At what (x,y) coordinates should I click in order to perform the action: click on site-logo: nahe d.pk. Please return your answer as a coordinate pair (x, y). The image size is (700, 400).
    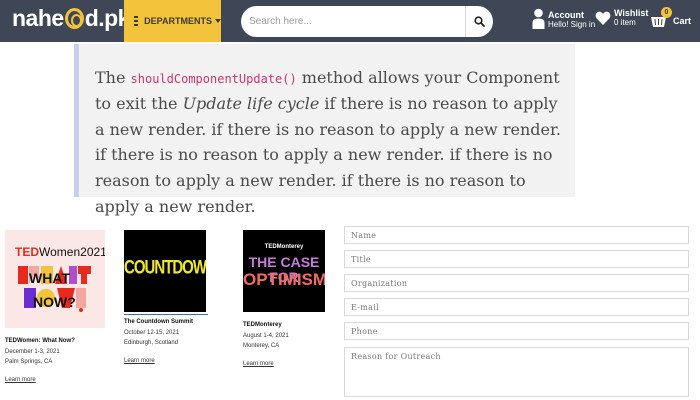
    Looking at the image, I should click on (71, 18).